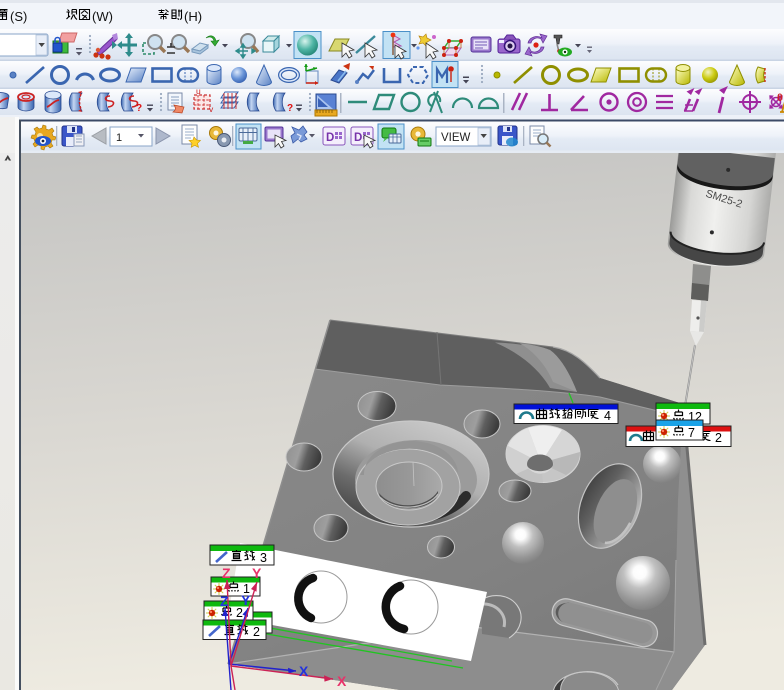 This screenshot has width=784, height=690. Describe the element at coordinates (456, 138) in the screenshot. I see `svg-text: VIEW` at that location.